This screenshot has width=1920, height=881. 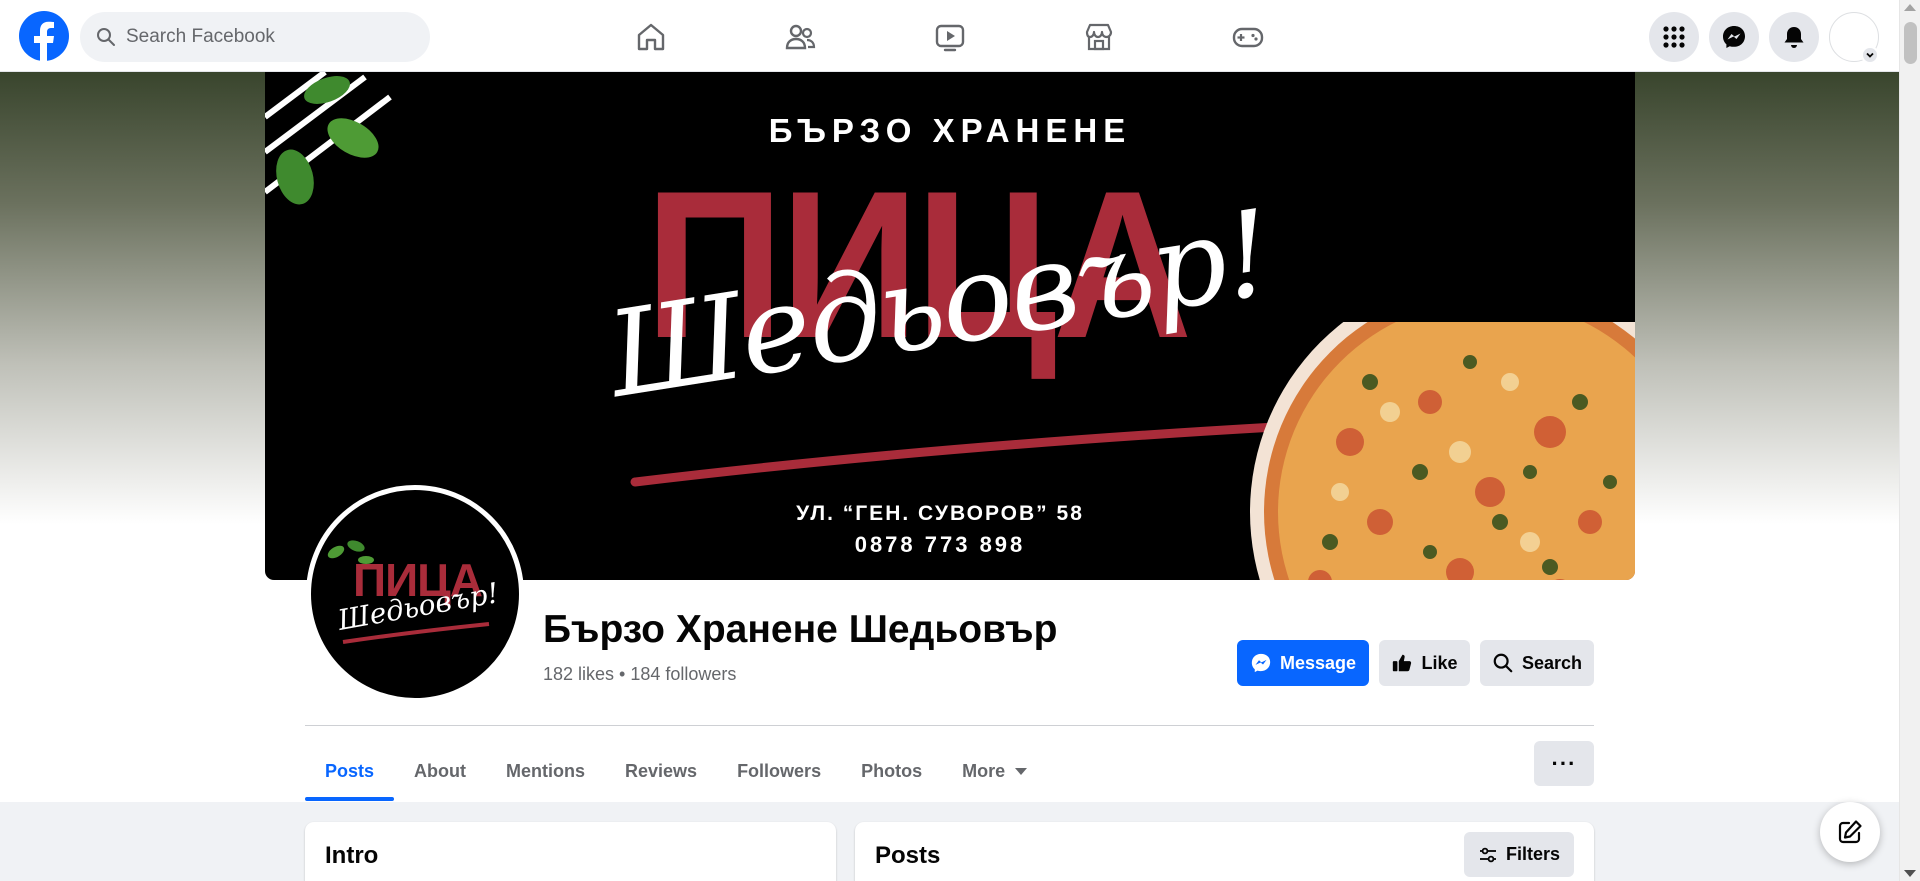 I want to click on message-button: Message, so click(x=1303, y=663).